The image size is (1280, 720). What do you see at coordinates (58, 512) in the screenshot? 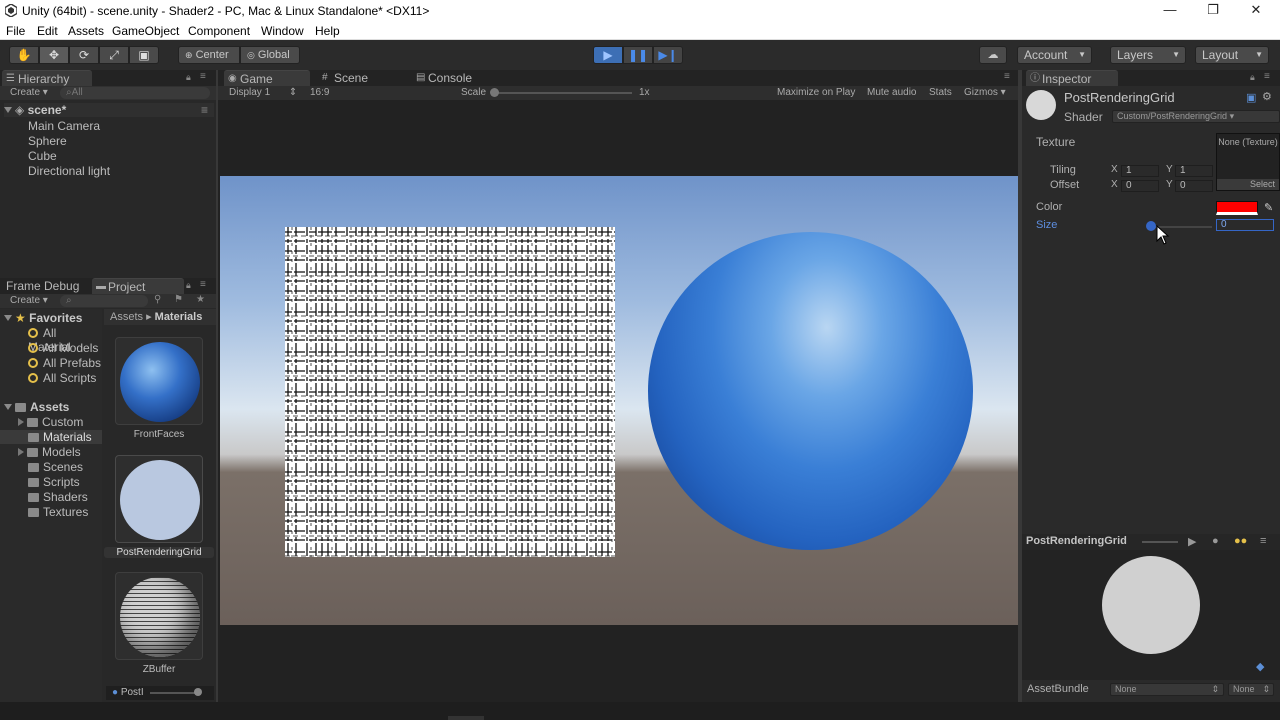
I see `folder-item: Textures` at bounding box center [58, 512].